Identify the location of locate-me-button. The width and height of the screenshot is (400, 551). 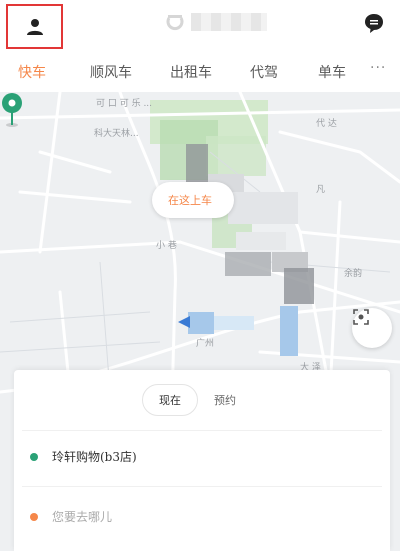
(372, 328).